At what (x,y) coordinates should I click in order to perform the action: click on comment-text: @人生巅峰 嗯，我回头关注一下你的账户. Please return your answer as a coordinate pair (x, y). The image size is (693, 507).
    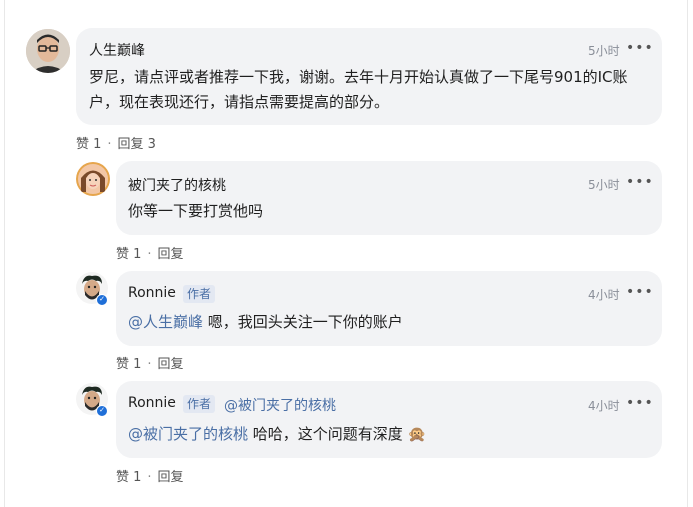
    Looking at the image, I should click on (265, 322).